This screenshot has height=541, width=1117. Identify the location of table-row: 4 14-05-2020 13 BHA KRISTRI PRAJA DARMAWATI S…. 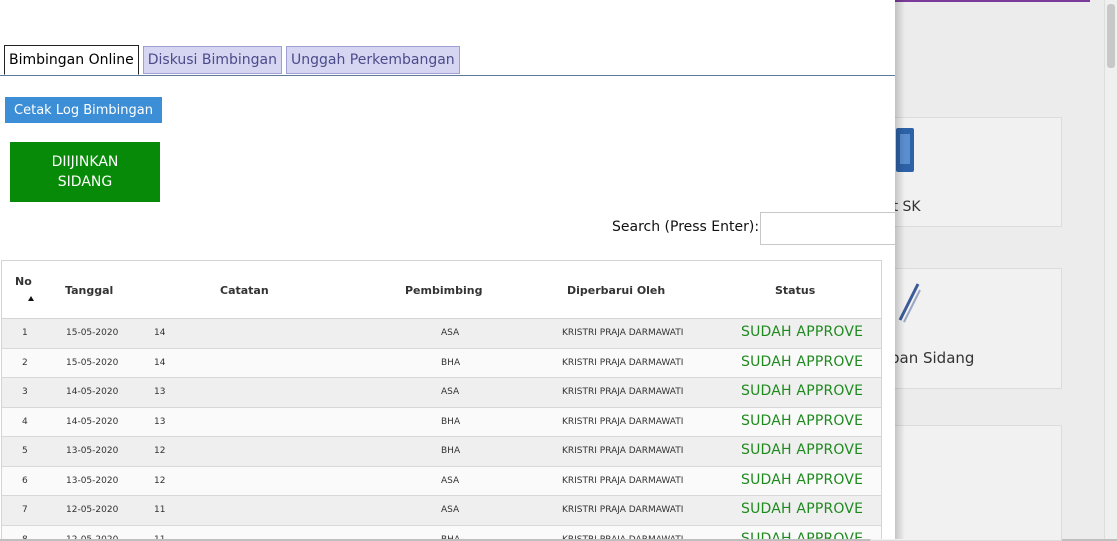
(441, 422).